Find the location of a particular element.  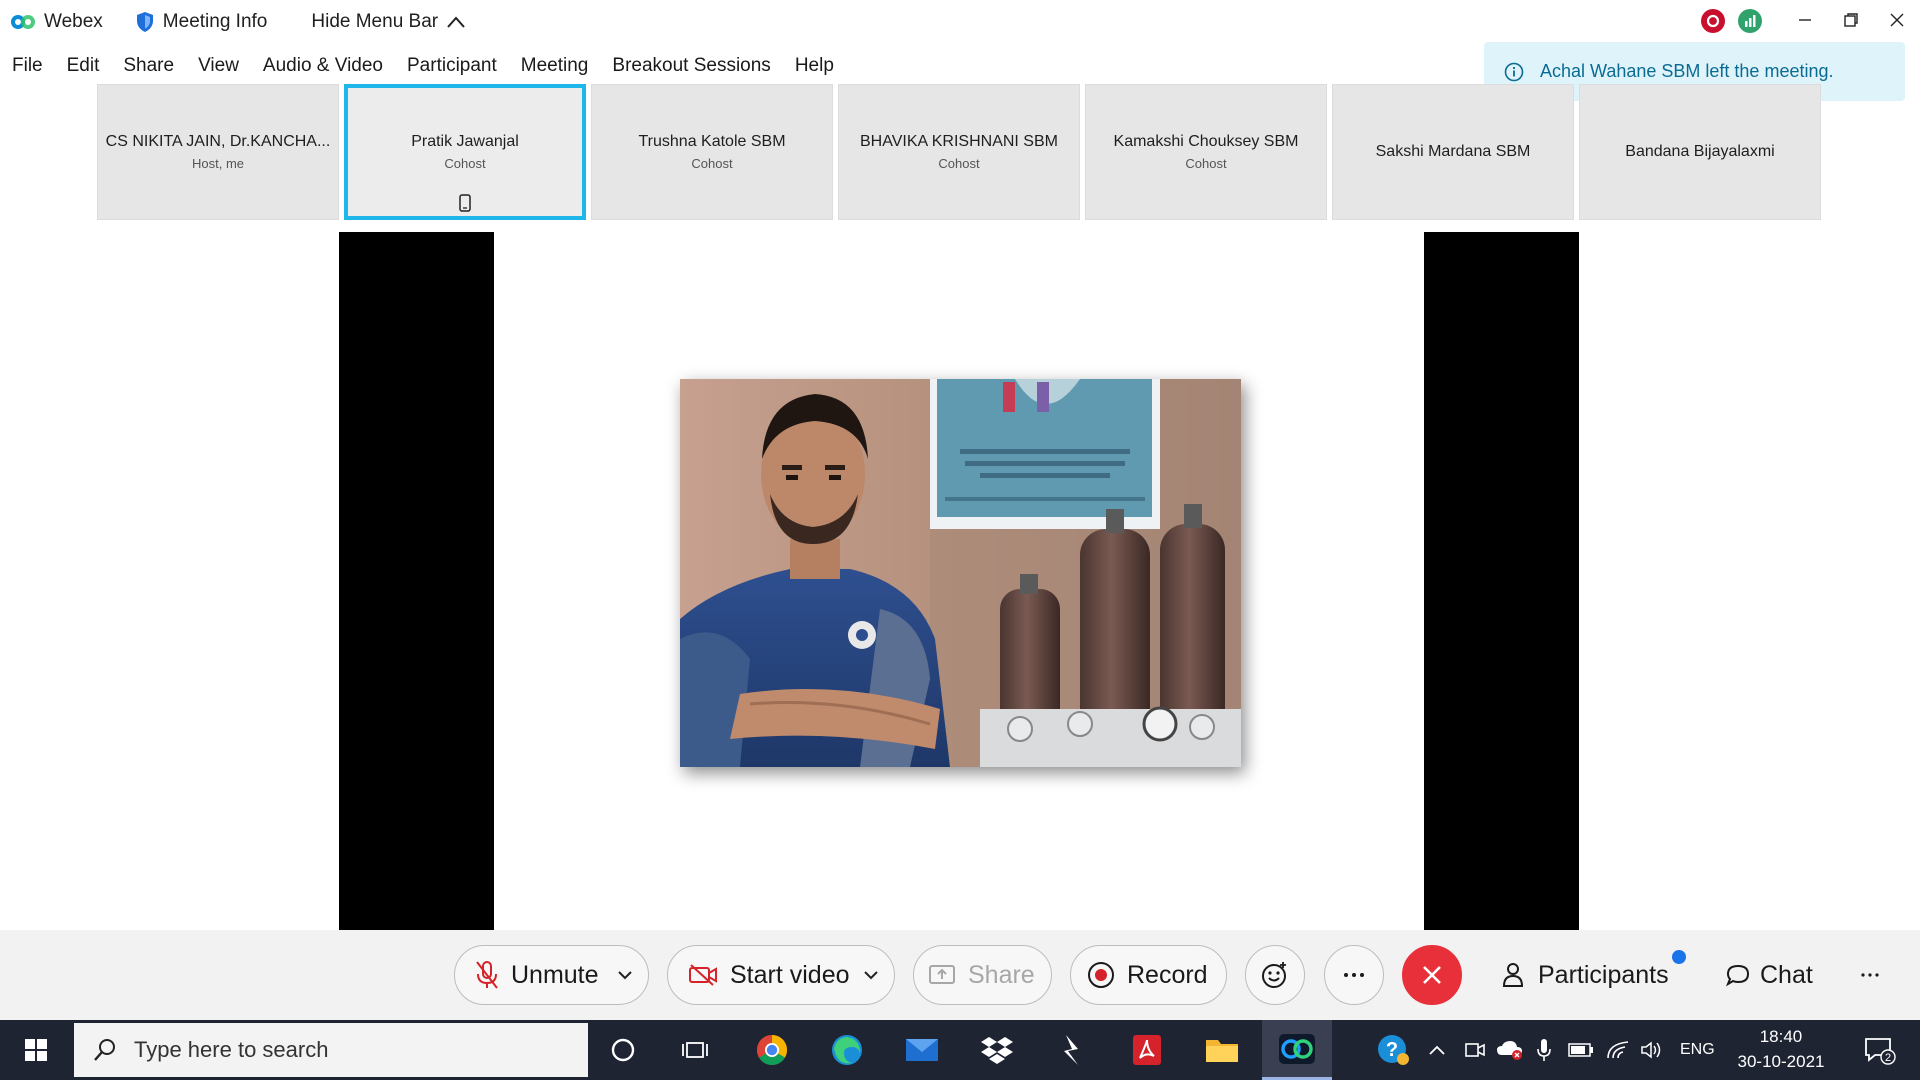

volume-tray-icon is located at coordinates (1652, 1050).